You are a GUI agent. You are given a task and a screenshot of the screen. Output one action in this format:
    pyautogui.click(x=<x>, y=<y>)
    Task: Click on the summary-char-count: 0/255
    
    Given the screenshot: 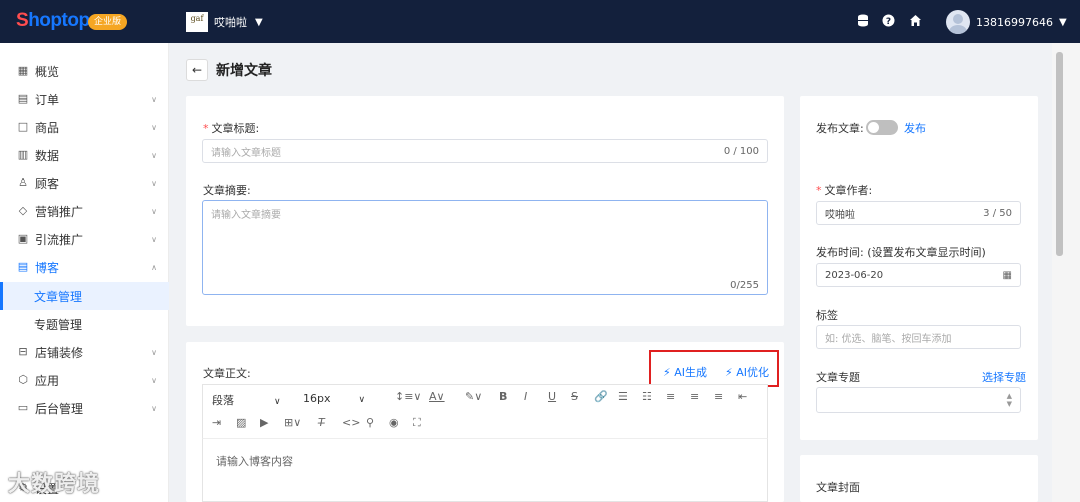 What is the action you would take?
    pyautogui.click(x=744, y=285)
    